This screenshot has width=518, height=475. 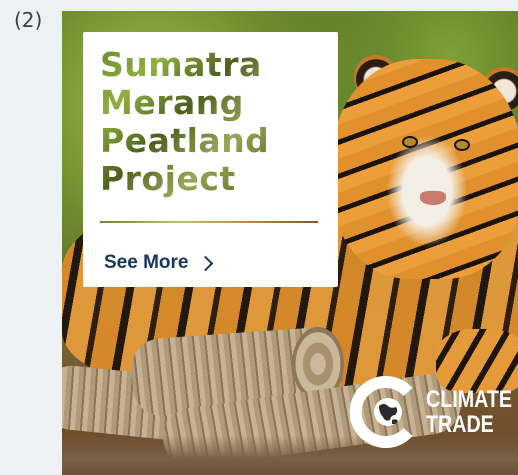 I want to click on see-more-link: See More, so click(x=159, y=263).